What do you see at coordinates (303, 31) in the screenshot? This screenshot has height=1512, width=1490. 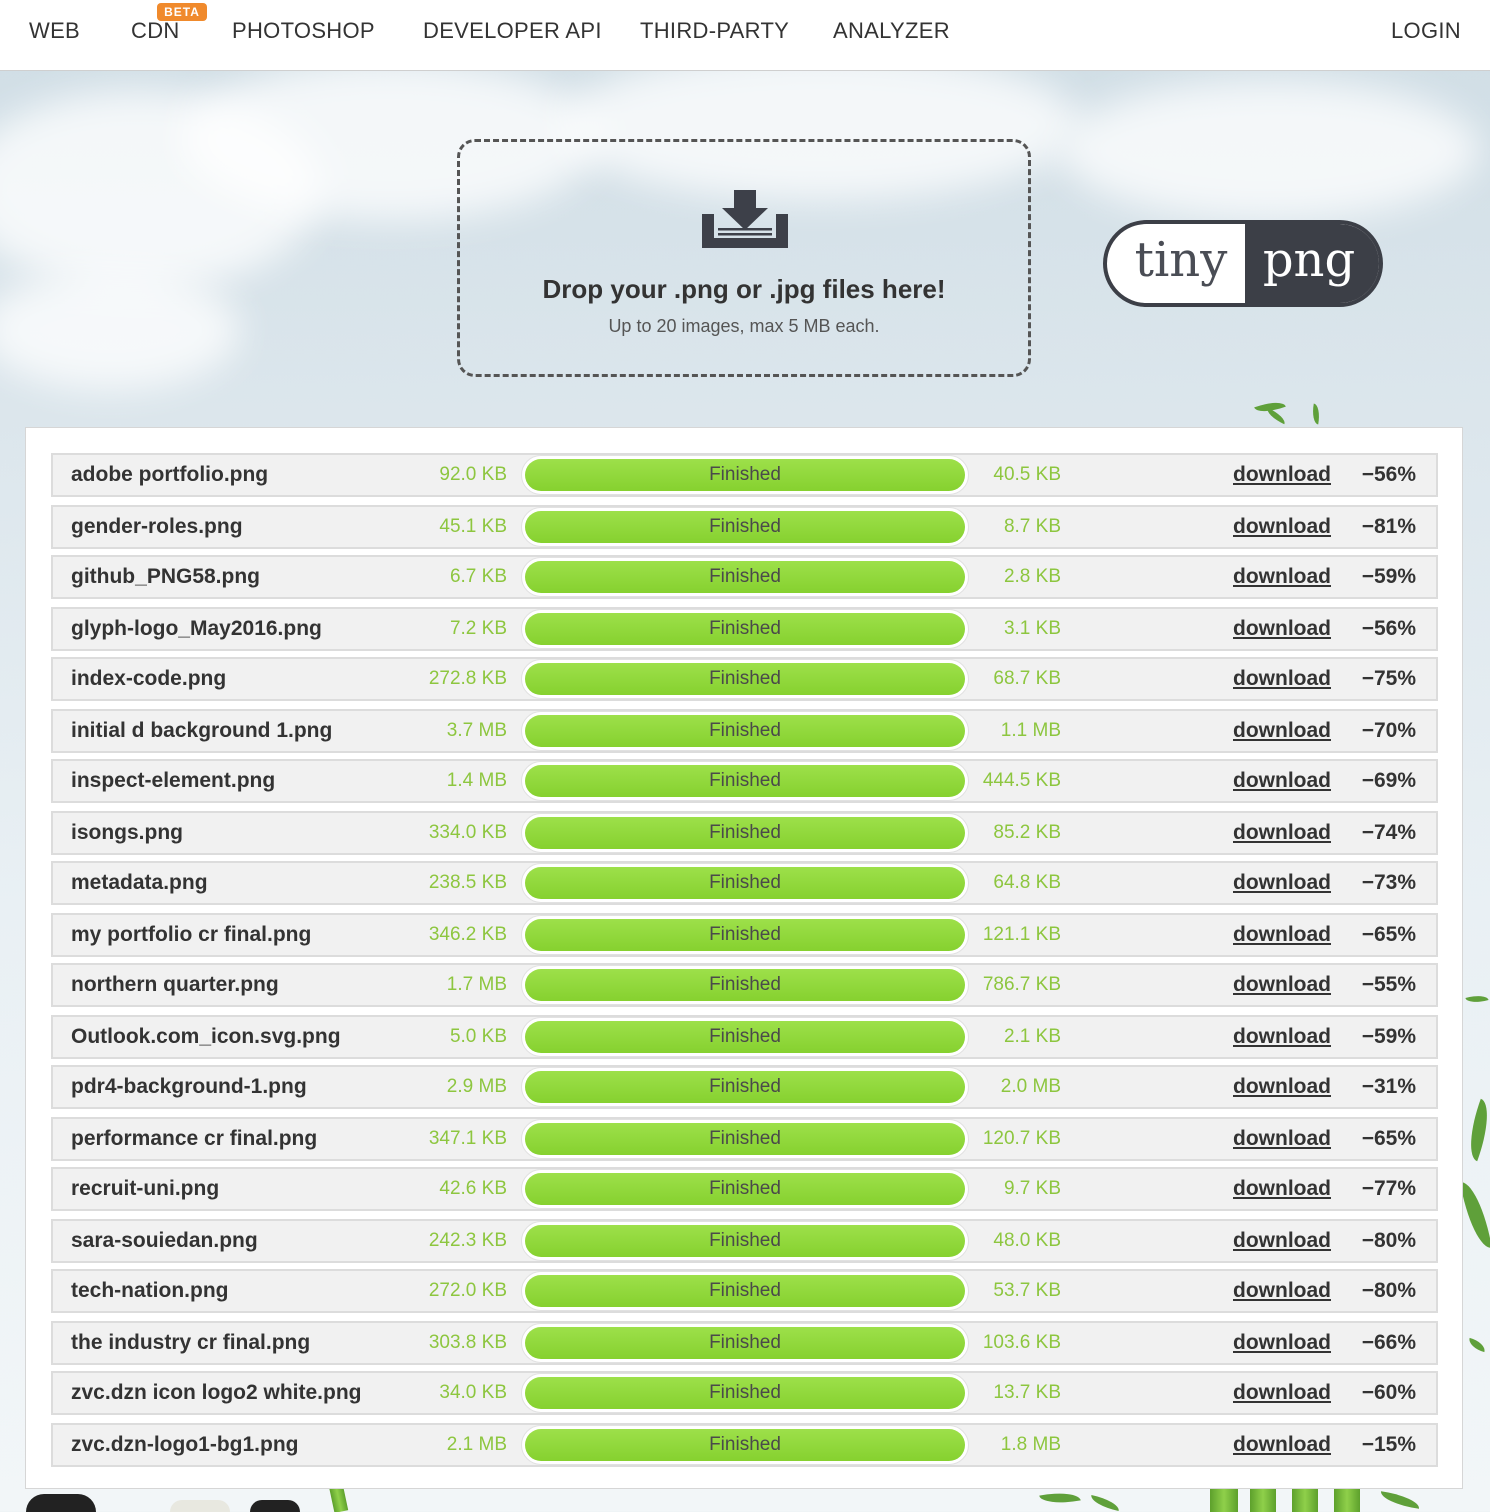 I see `nav-photoshop: PHOTOSHOP` at bounding box center [303, 31].